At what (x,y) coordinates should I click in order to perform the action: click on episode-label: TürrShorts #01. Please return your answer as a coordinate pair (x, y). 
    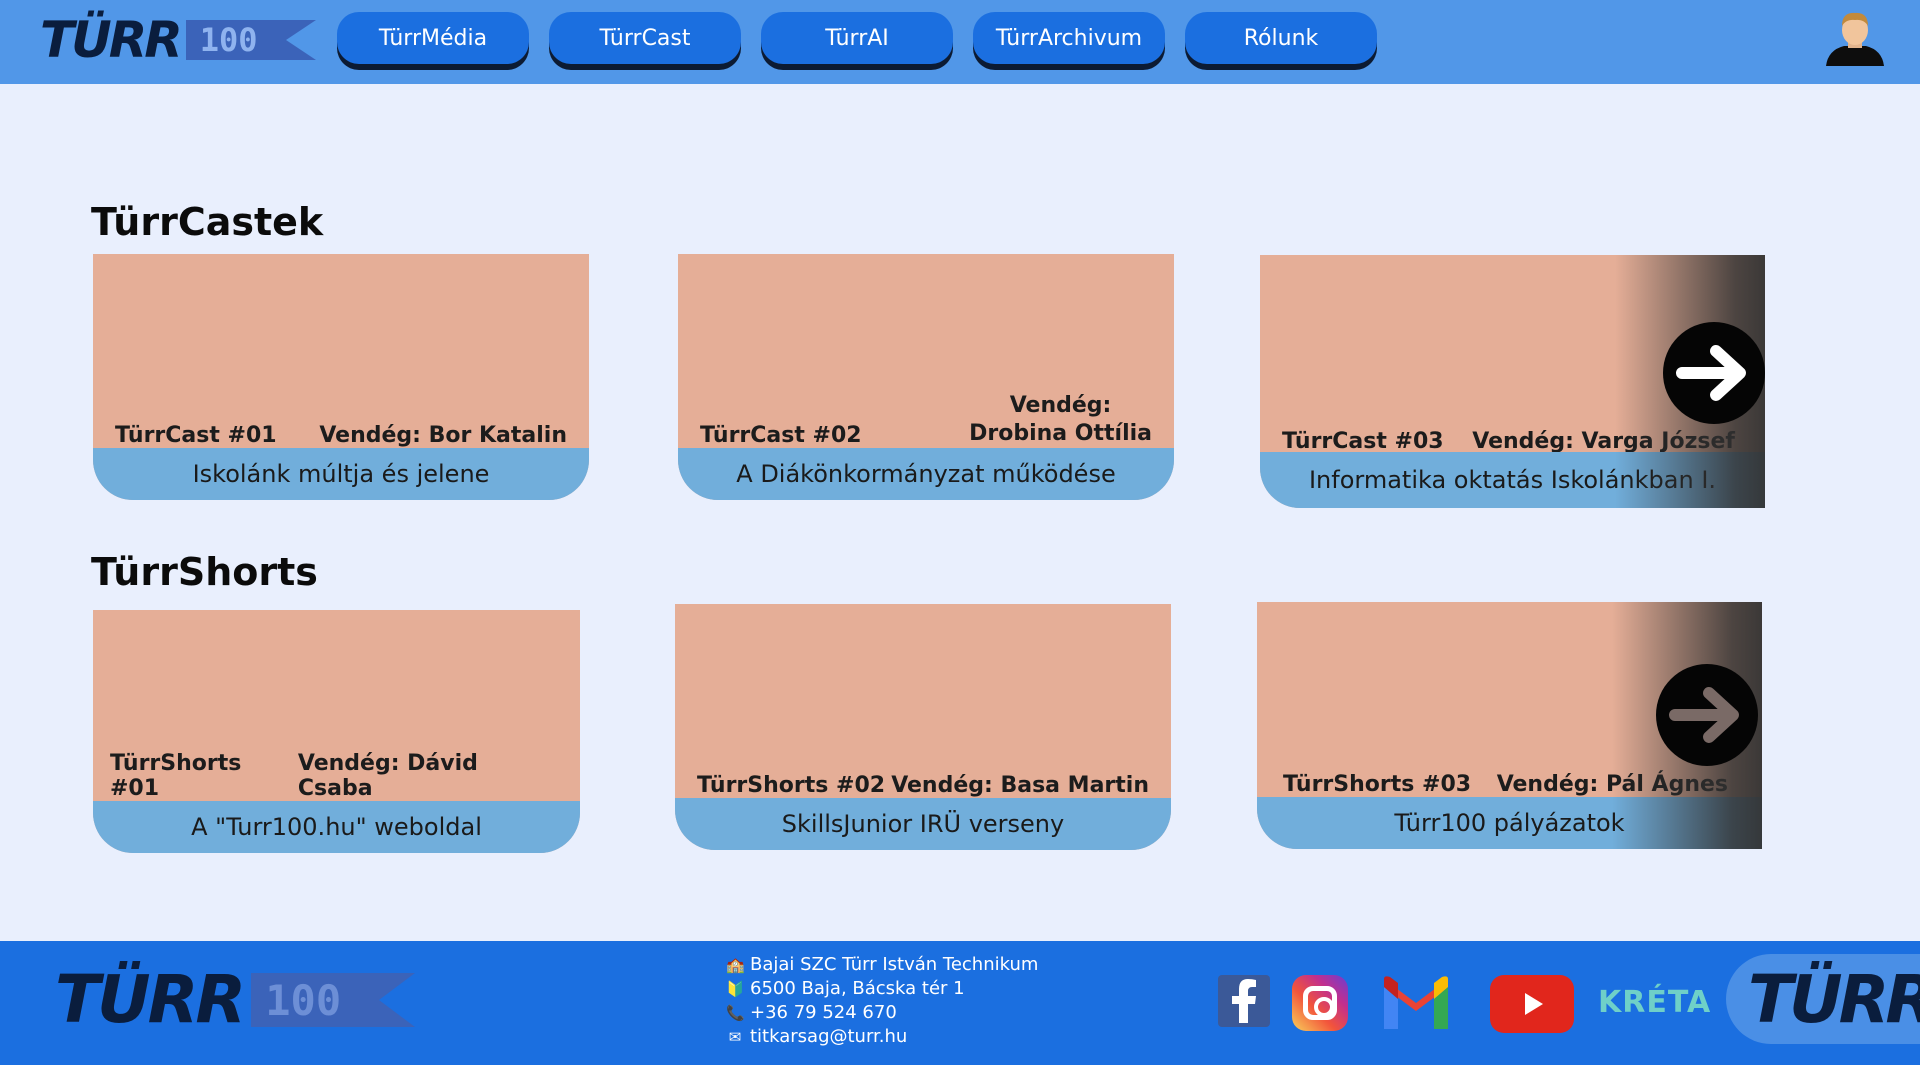
    Looking at the image, I should click on (176, 776).